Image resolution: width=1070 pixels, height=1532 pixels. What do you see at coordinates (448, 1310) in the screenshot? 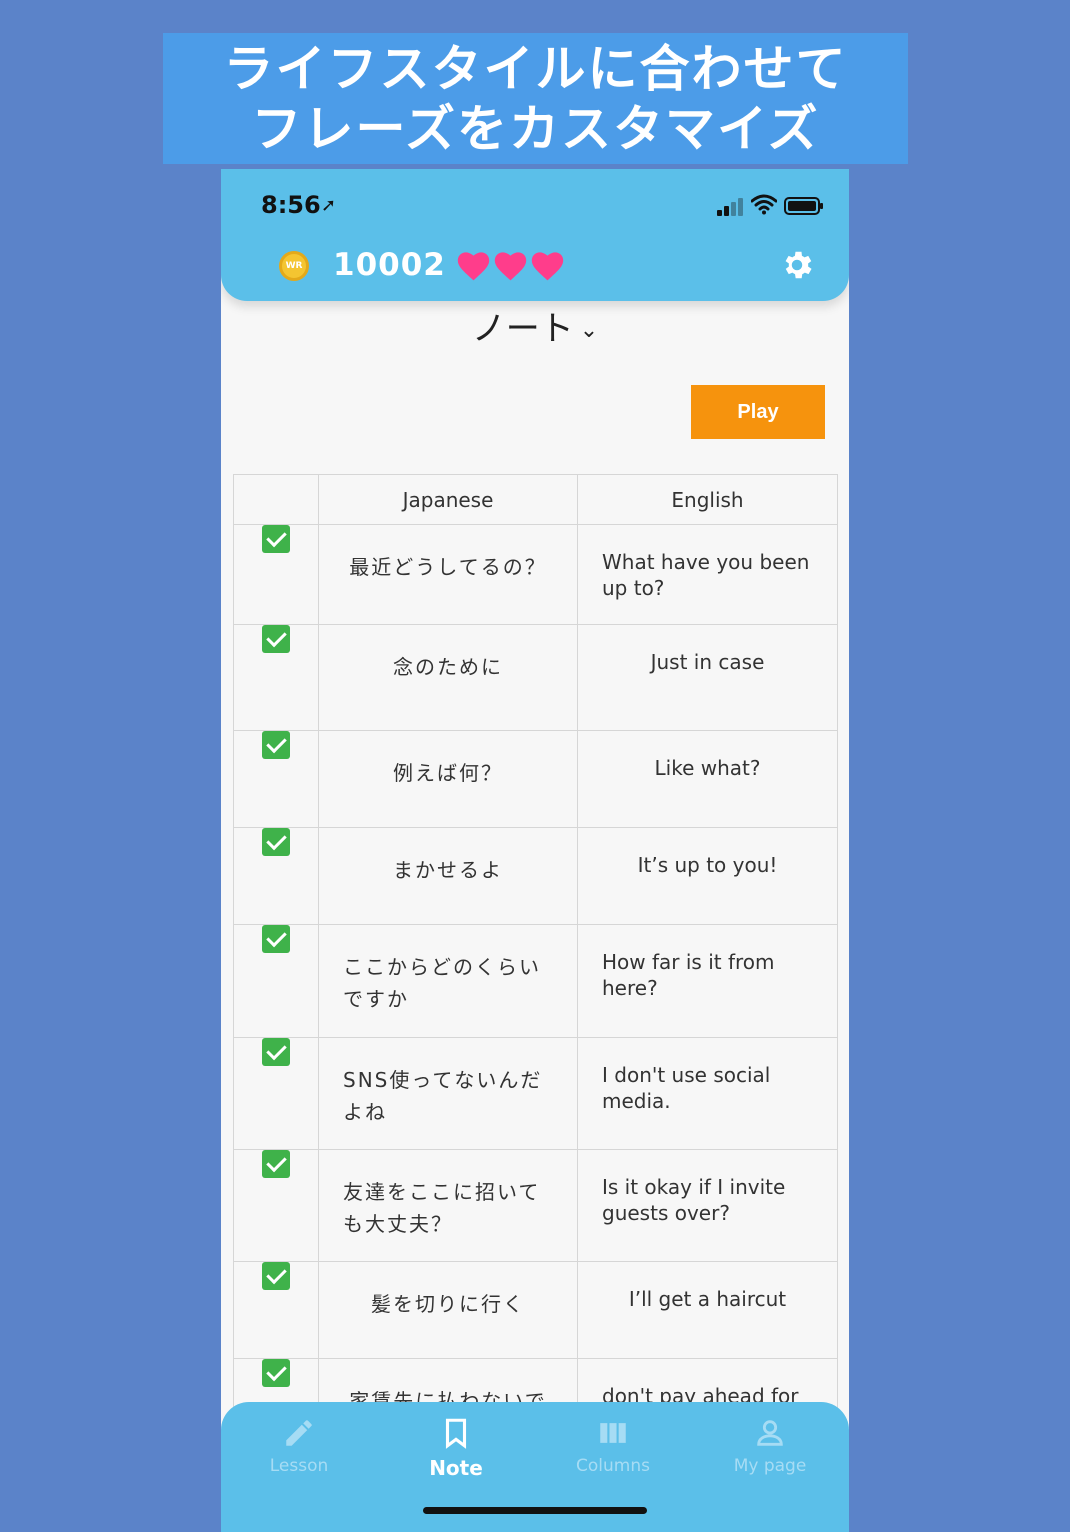
I see `japanese-cell: 髪を切りに行く` at bounding box center [448, 1310].